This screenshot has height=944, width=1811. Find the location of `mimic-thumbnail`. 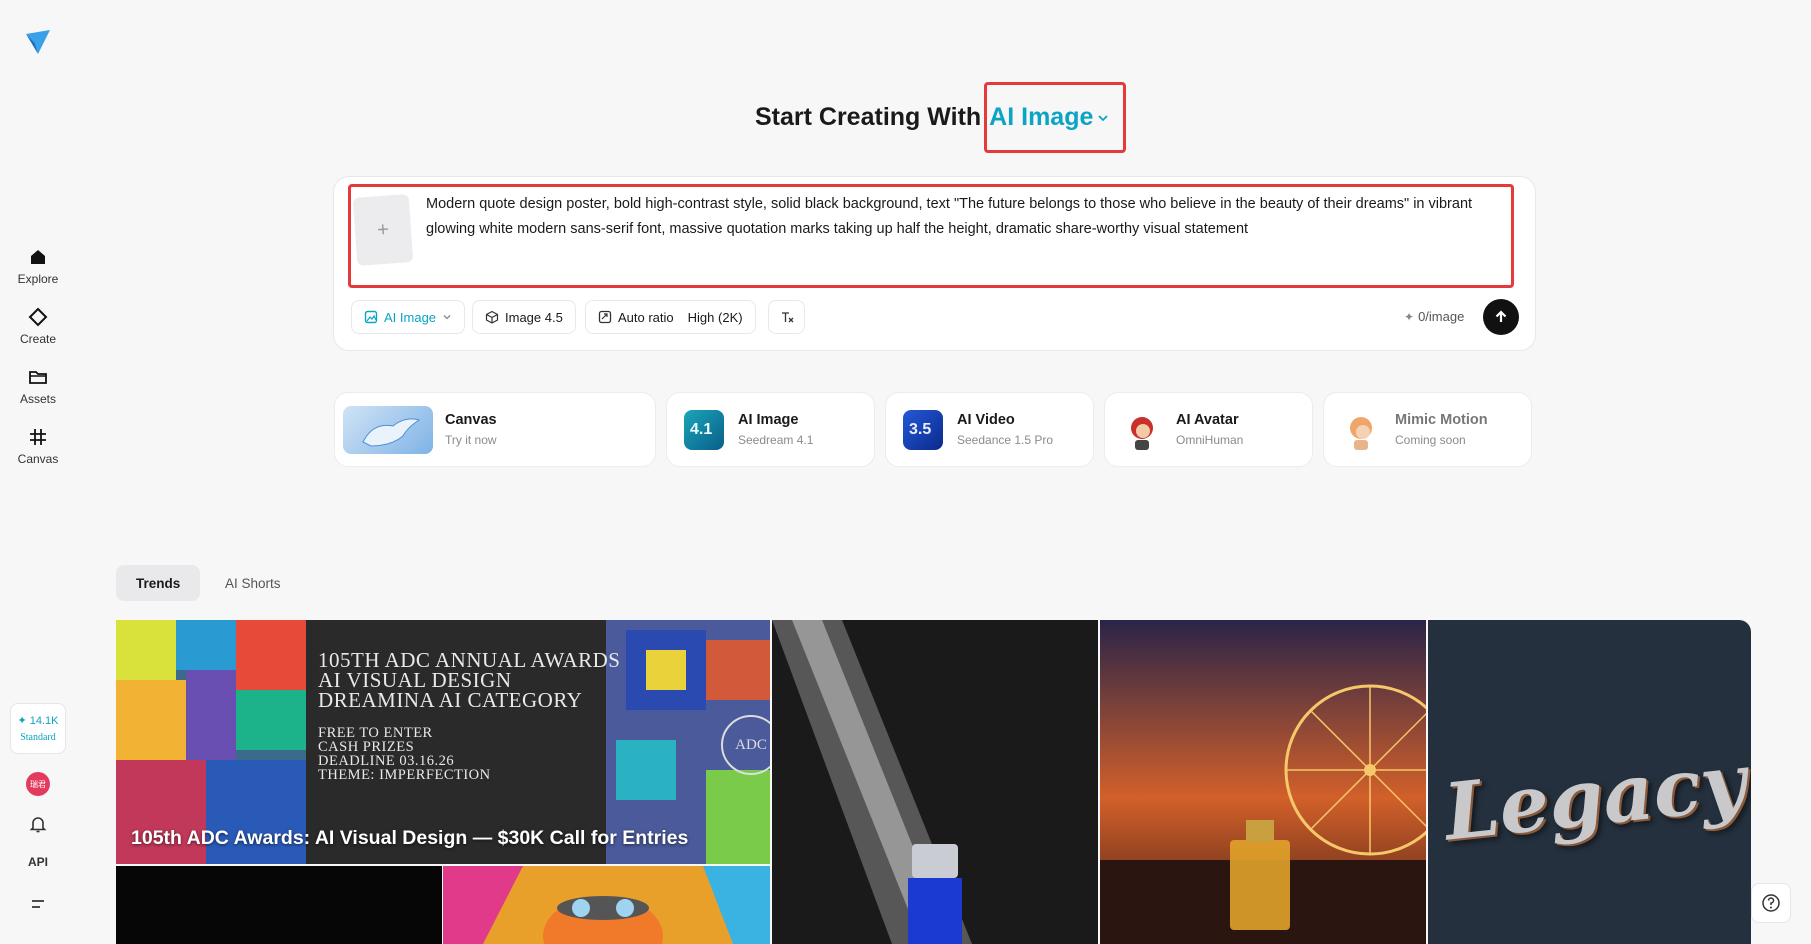

mimic-thumbnail is located at coordinates (1361, 429).